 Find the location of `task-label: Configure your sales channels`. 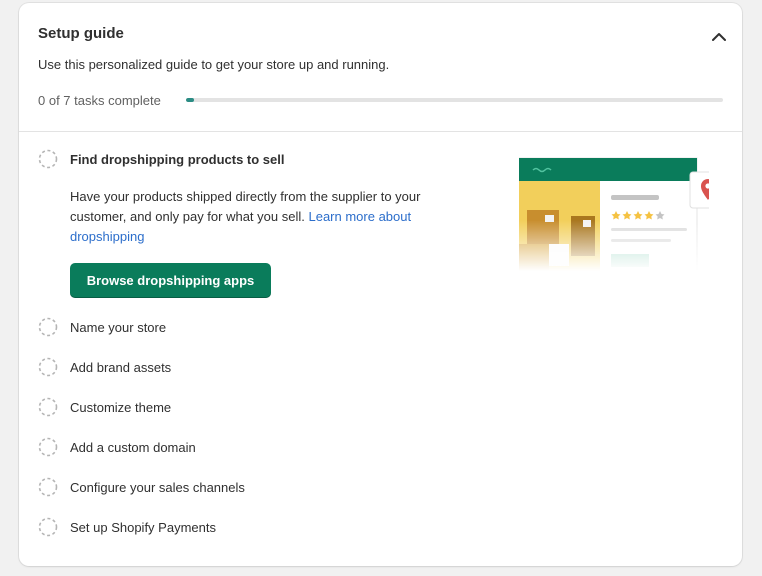

task-label: Configure your sales channels is located at coordinates (157, 487).